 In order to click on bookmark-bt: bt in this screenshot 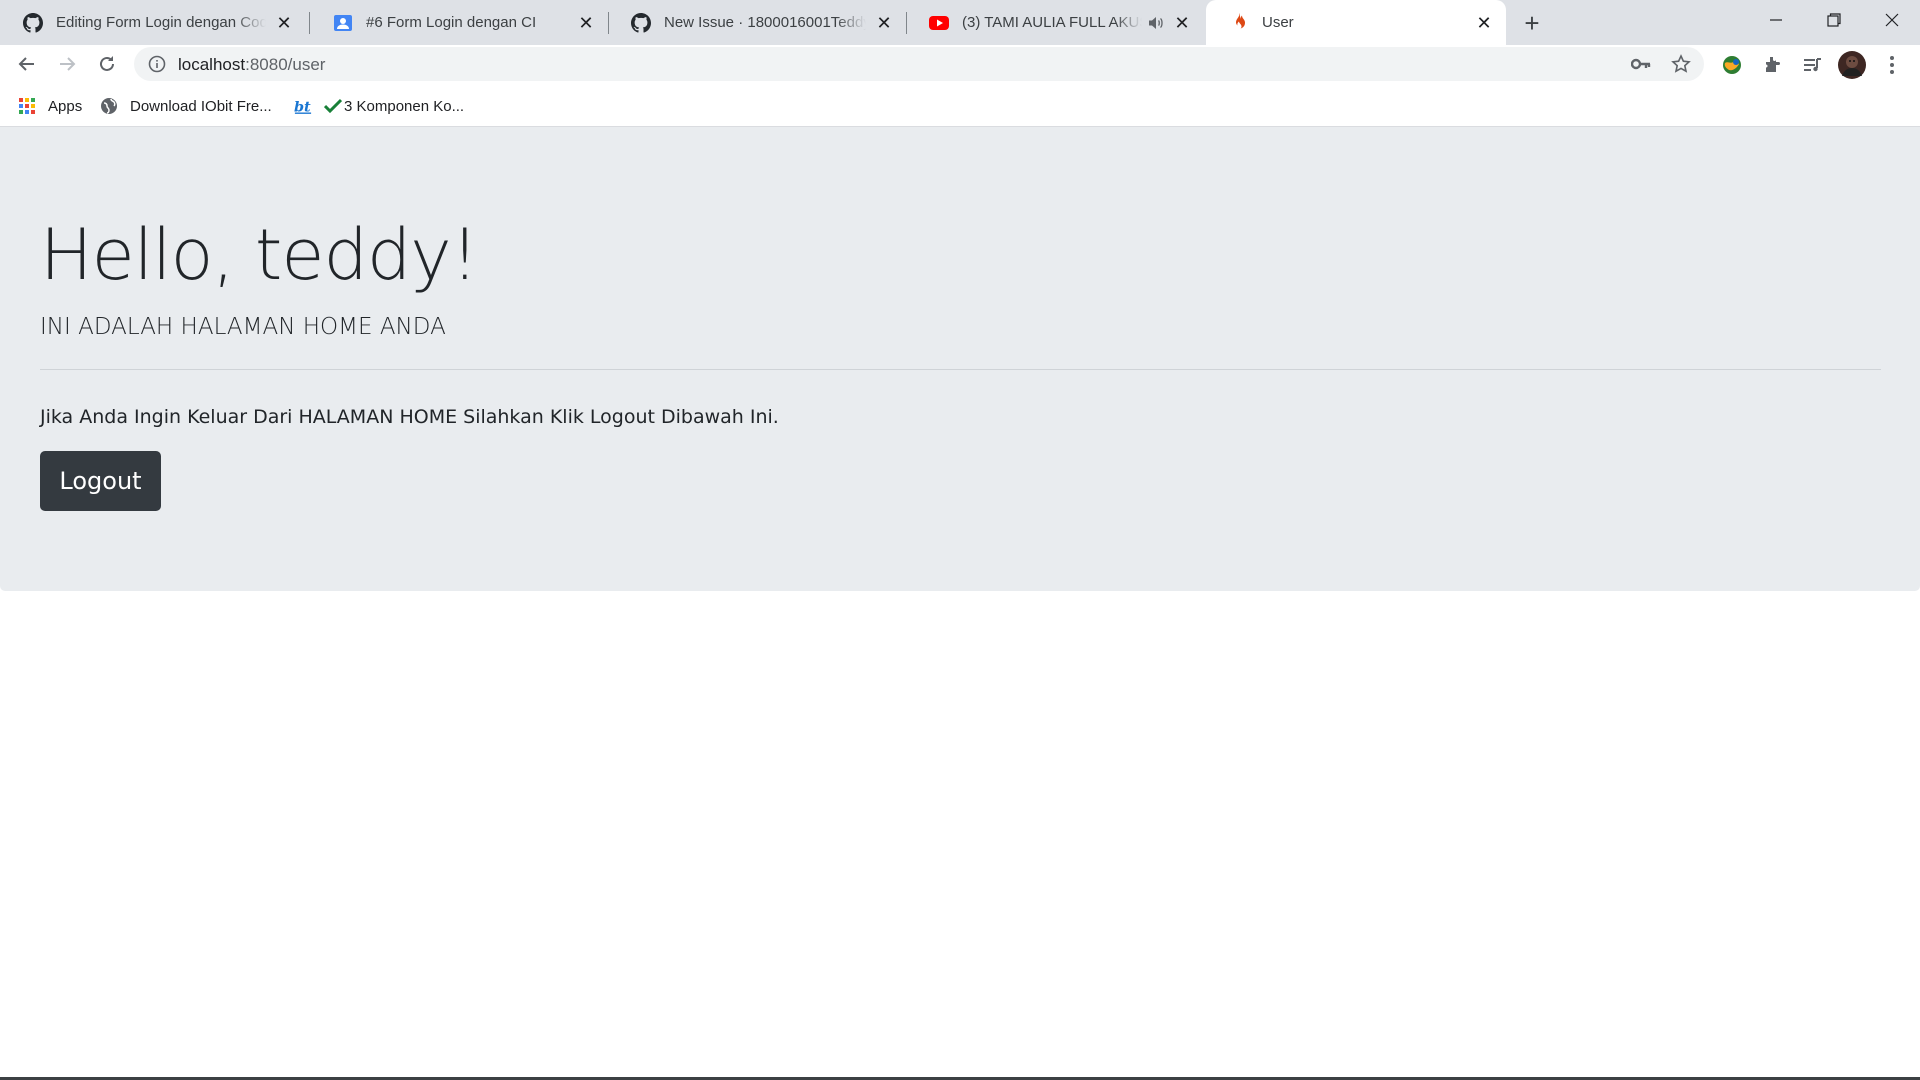, I will do `click(306, 106)`.